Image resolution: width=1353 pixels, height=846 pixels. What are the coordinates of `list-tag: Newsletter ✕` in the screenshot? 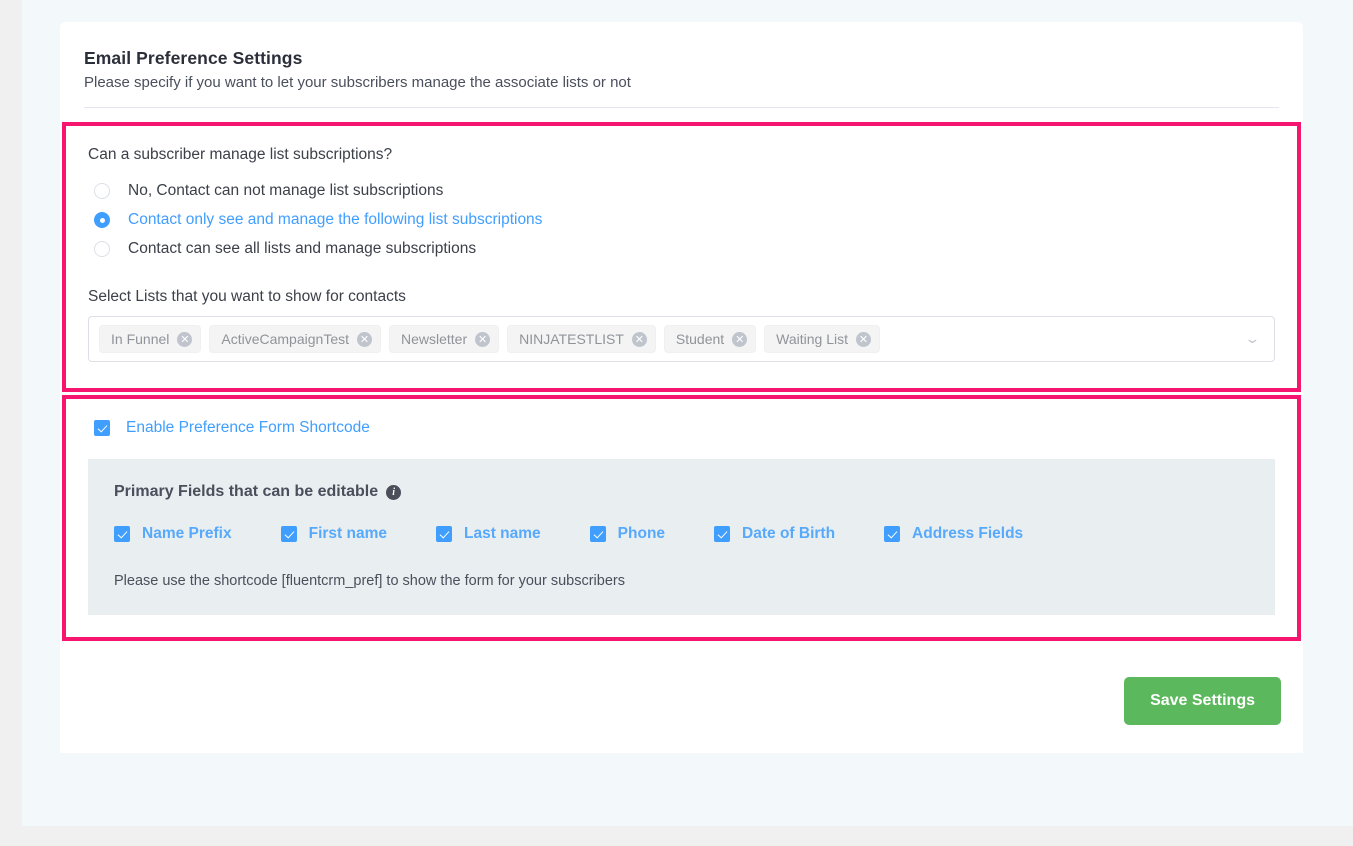 It's located at (444, 339).